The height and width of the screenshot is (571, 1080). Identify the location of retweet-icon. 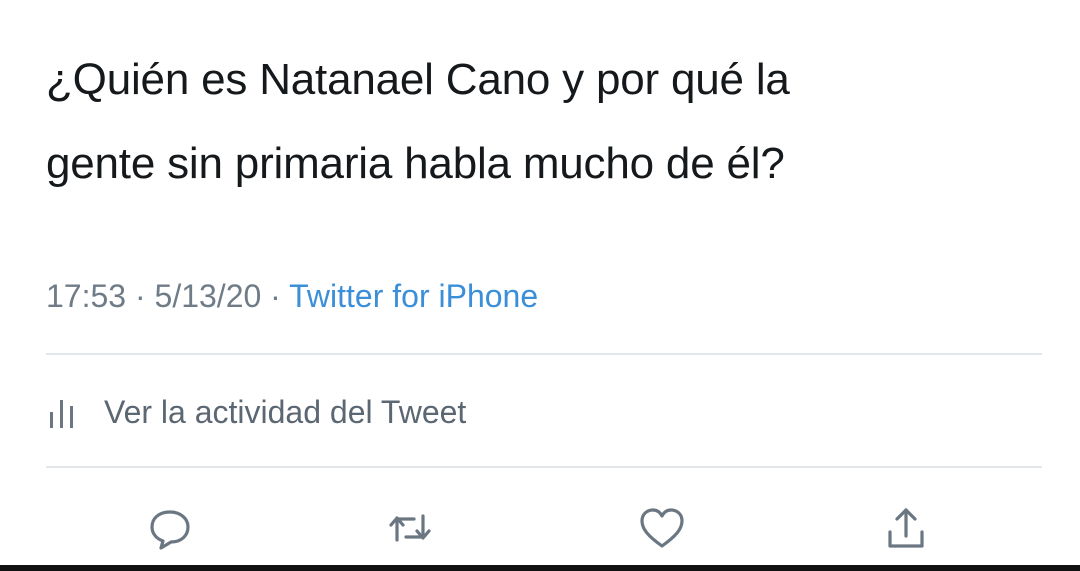
(410, 528).